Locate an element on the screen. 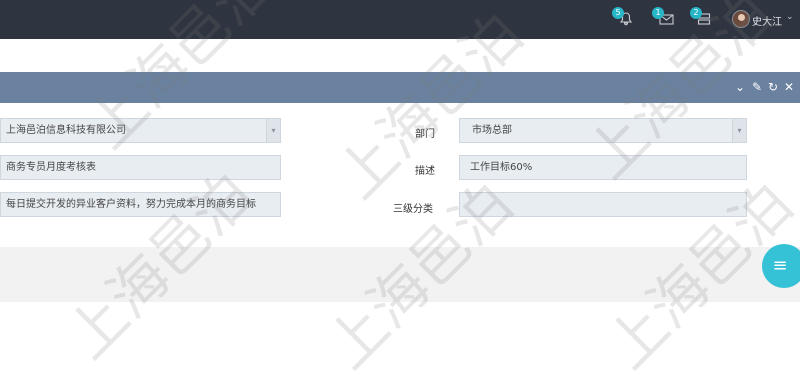 Image resolution: width=800 pixels, height=384 pixels. floating-menu-button: ≡ is located at coordinates (781, 266).